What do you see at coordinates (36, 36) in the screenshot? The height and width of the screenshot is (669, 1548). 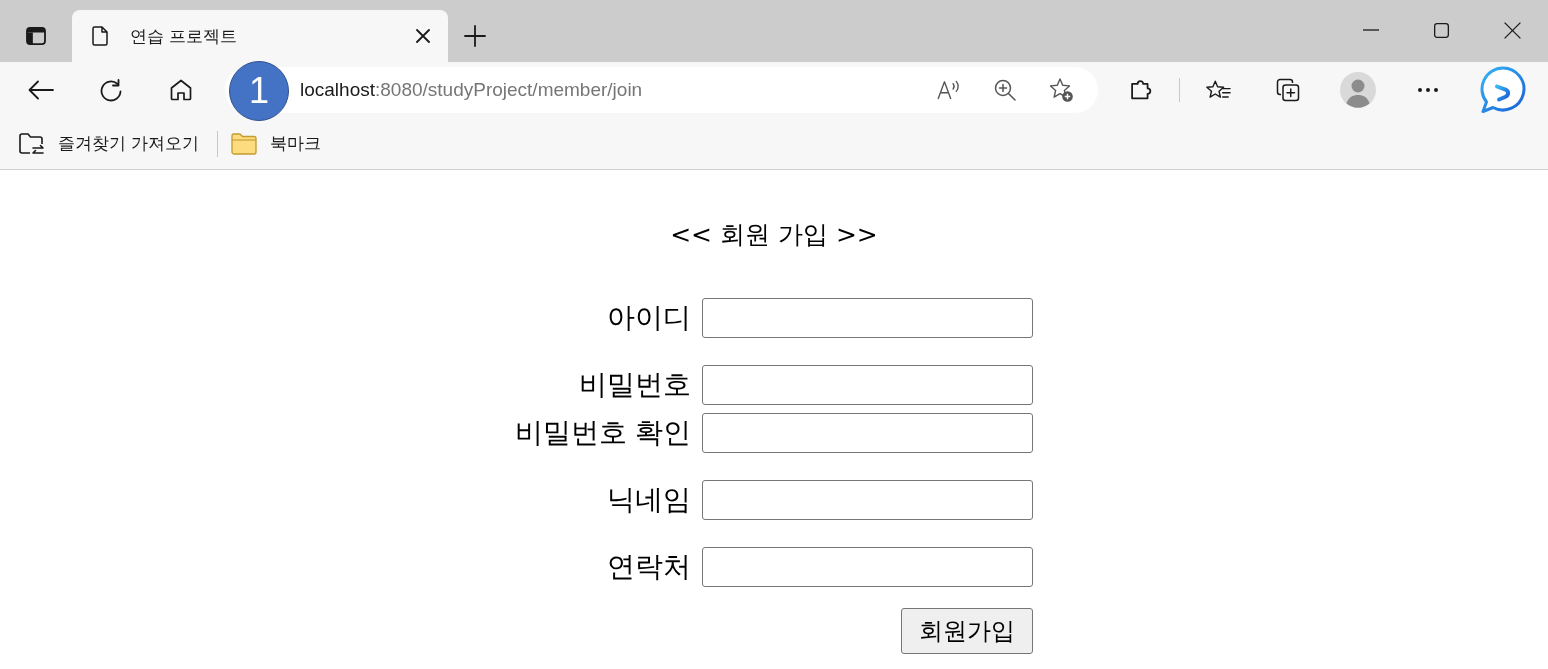 I see `sidebar-panel-icon` at bounding box center [36, 36].